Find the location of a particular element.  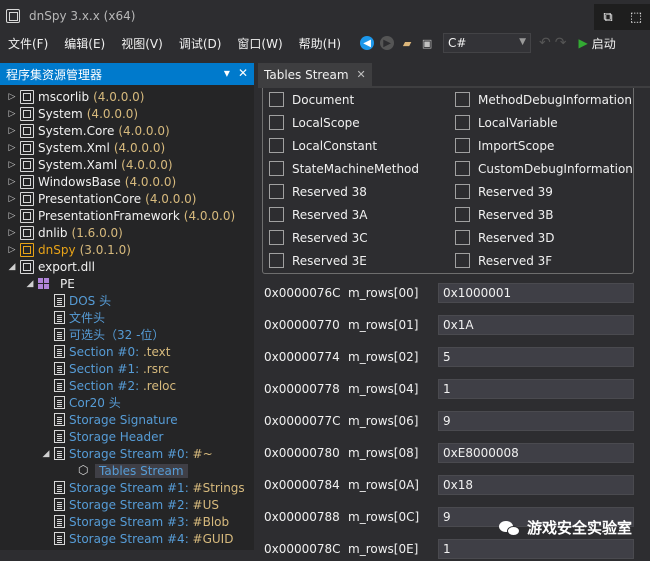

checkbox-reserved-3b: Reserved 3B is located at coordinates (504, 214).